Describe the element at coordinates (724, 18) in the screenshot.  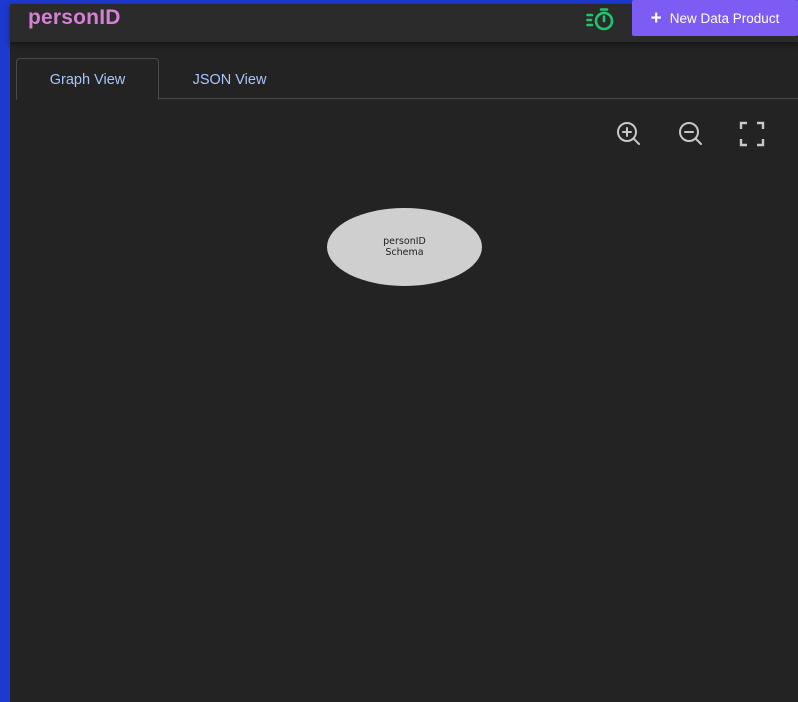
I see `new-data-product-label: New Data Product` at that location.